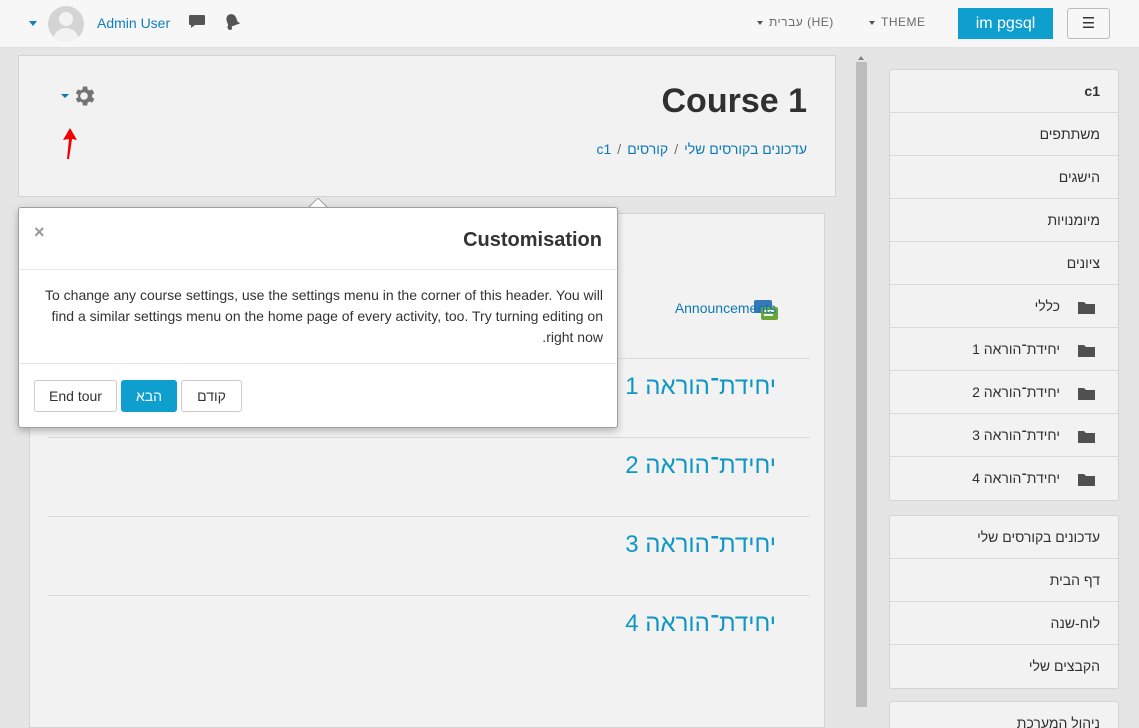 This screenshot has height=728, width=1139. I want to click on scrollbar, so click(861, 384).